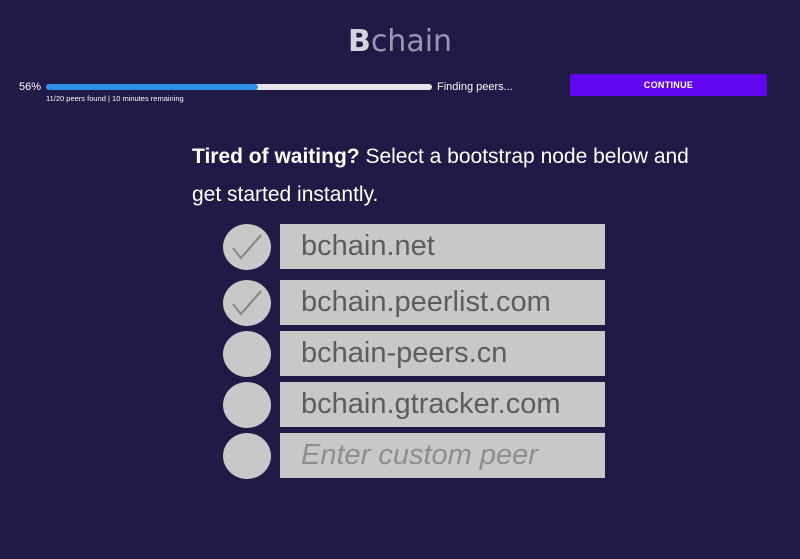 The height and width of the screenshot is (559, 800). I want to click on node-option: bchain.net, so click(414, 247).